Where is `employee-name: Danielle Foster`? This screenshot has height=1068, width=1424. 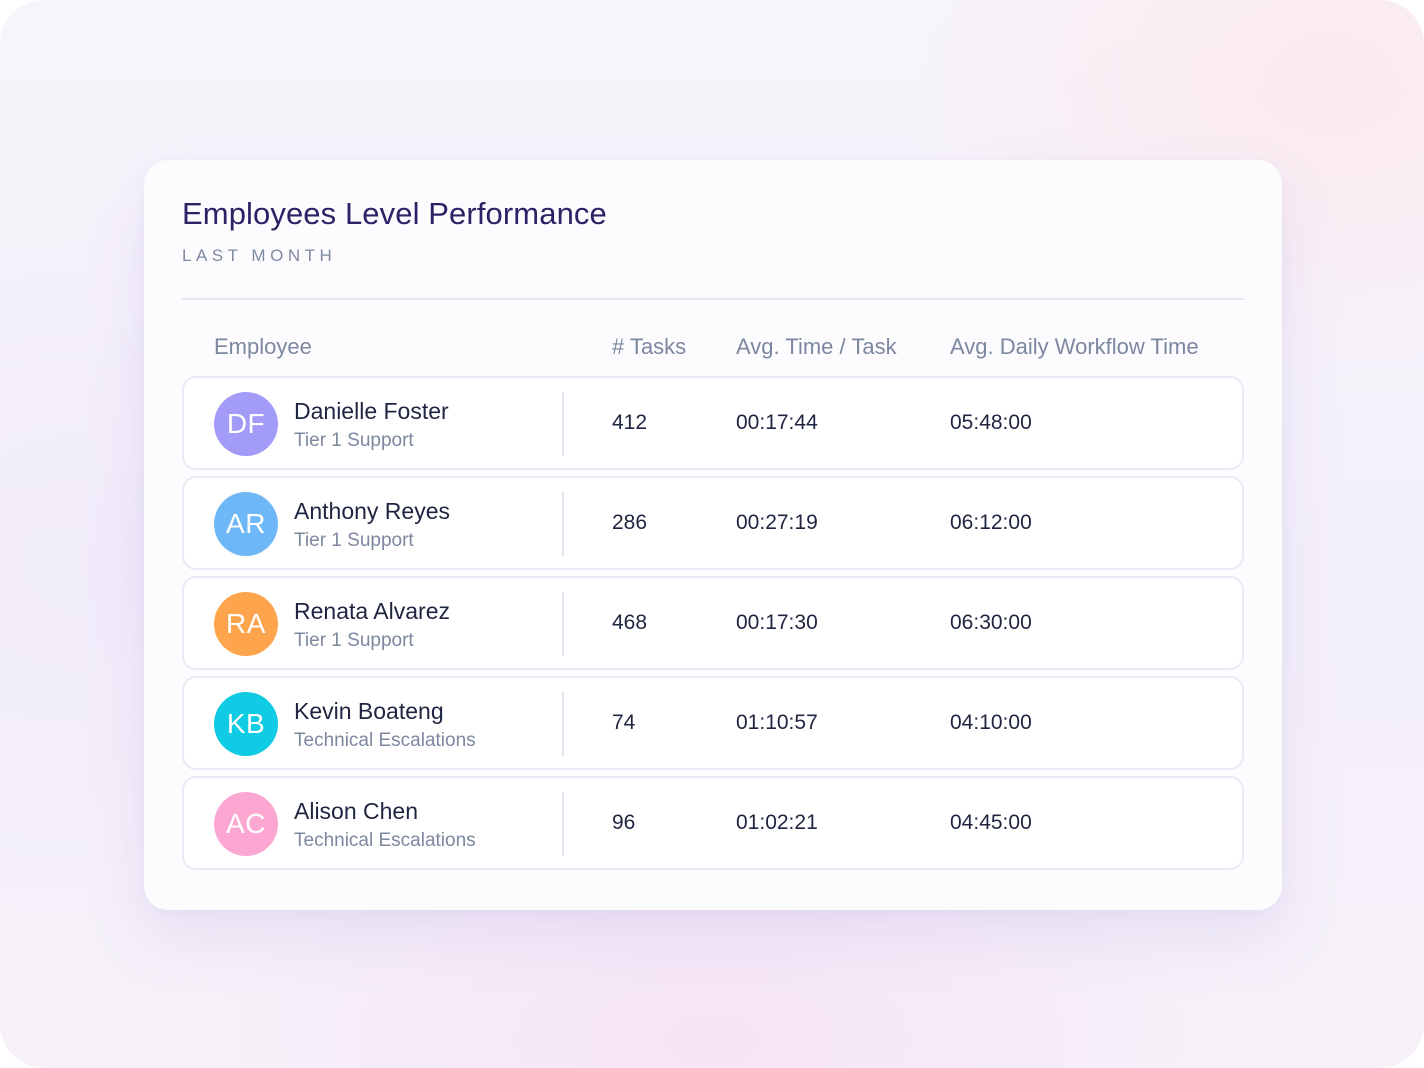
employee-name: Danielle Foster is located at coordinates (371, 411).